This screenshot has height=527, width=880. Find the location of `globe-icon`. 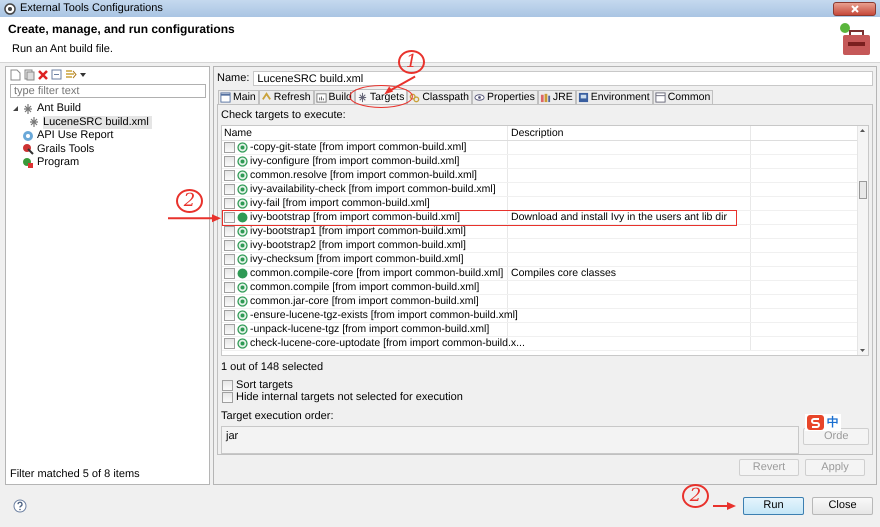

globe-icon is located at coordinates (28, 136).